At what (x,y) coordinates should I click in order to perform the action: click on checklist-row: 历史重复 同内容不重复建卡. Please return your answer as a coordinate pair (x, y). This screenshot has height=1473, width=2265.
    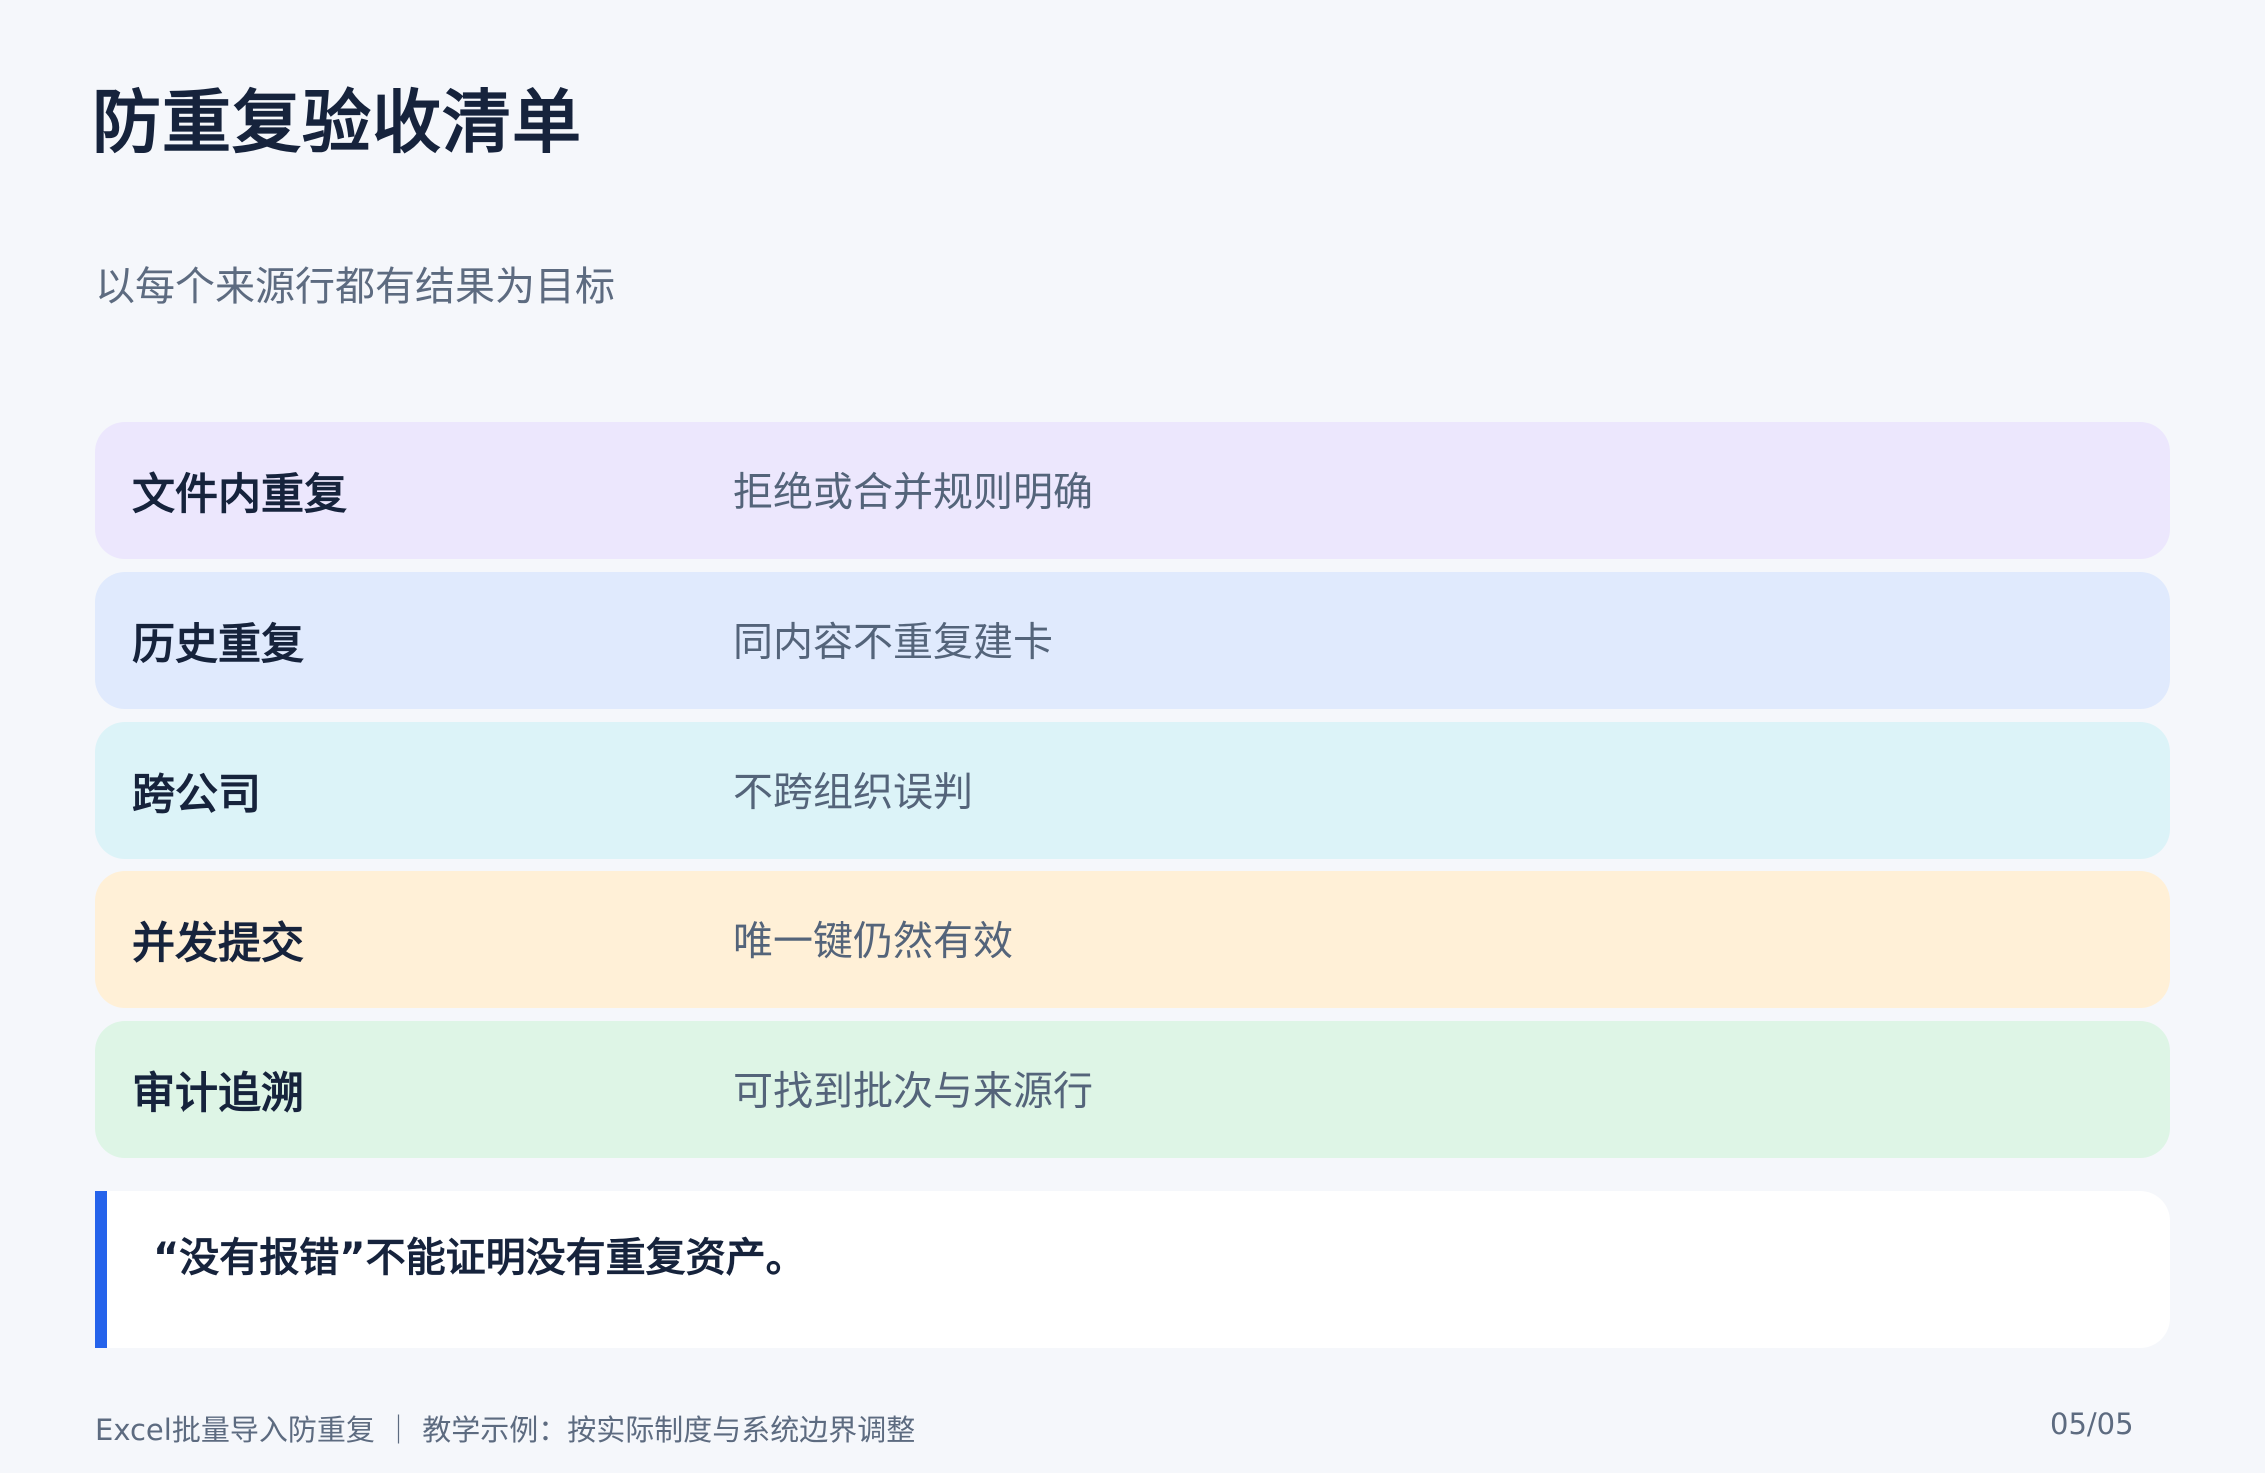
    Looking at the image, I should click on (1132, 640).